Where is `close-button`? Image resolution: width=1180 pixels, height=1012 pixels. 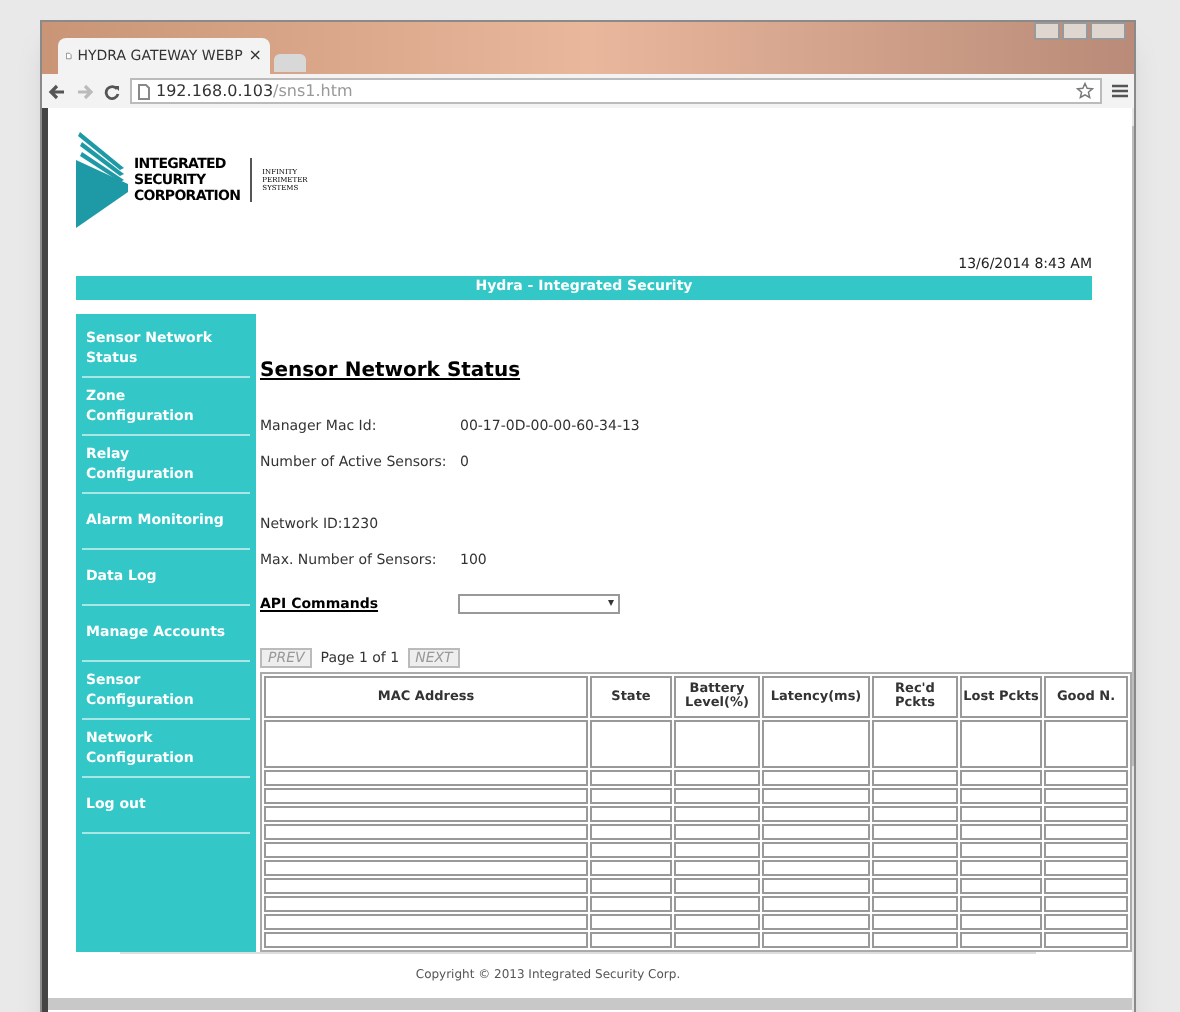 close-button is located at coordinates (1108, 31).